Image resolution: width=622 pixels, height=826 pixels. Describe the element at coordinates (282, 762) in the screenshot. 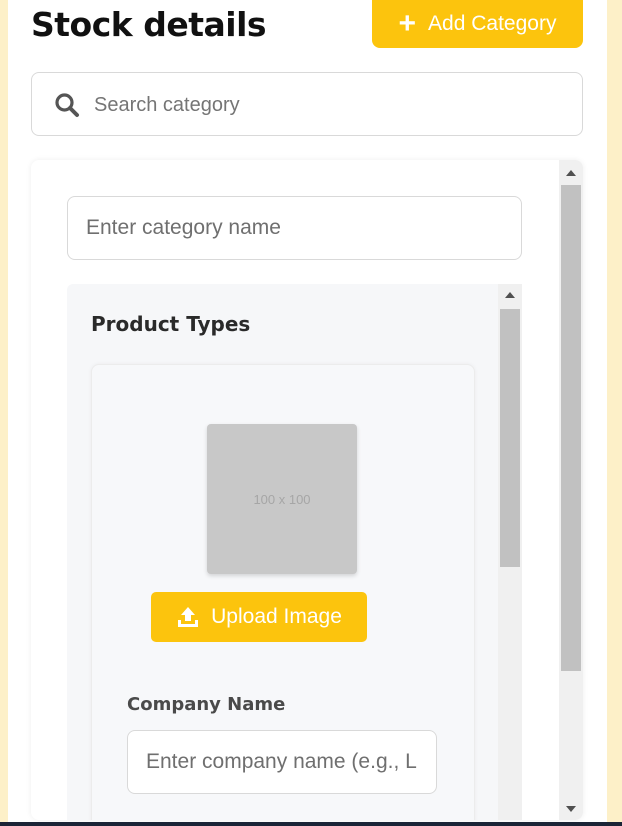

I see `company-name-input` at that location.